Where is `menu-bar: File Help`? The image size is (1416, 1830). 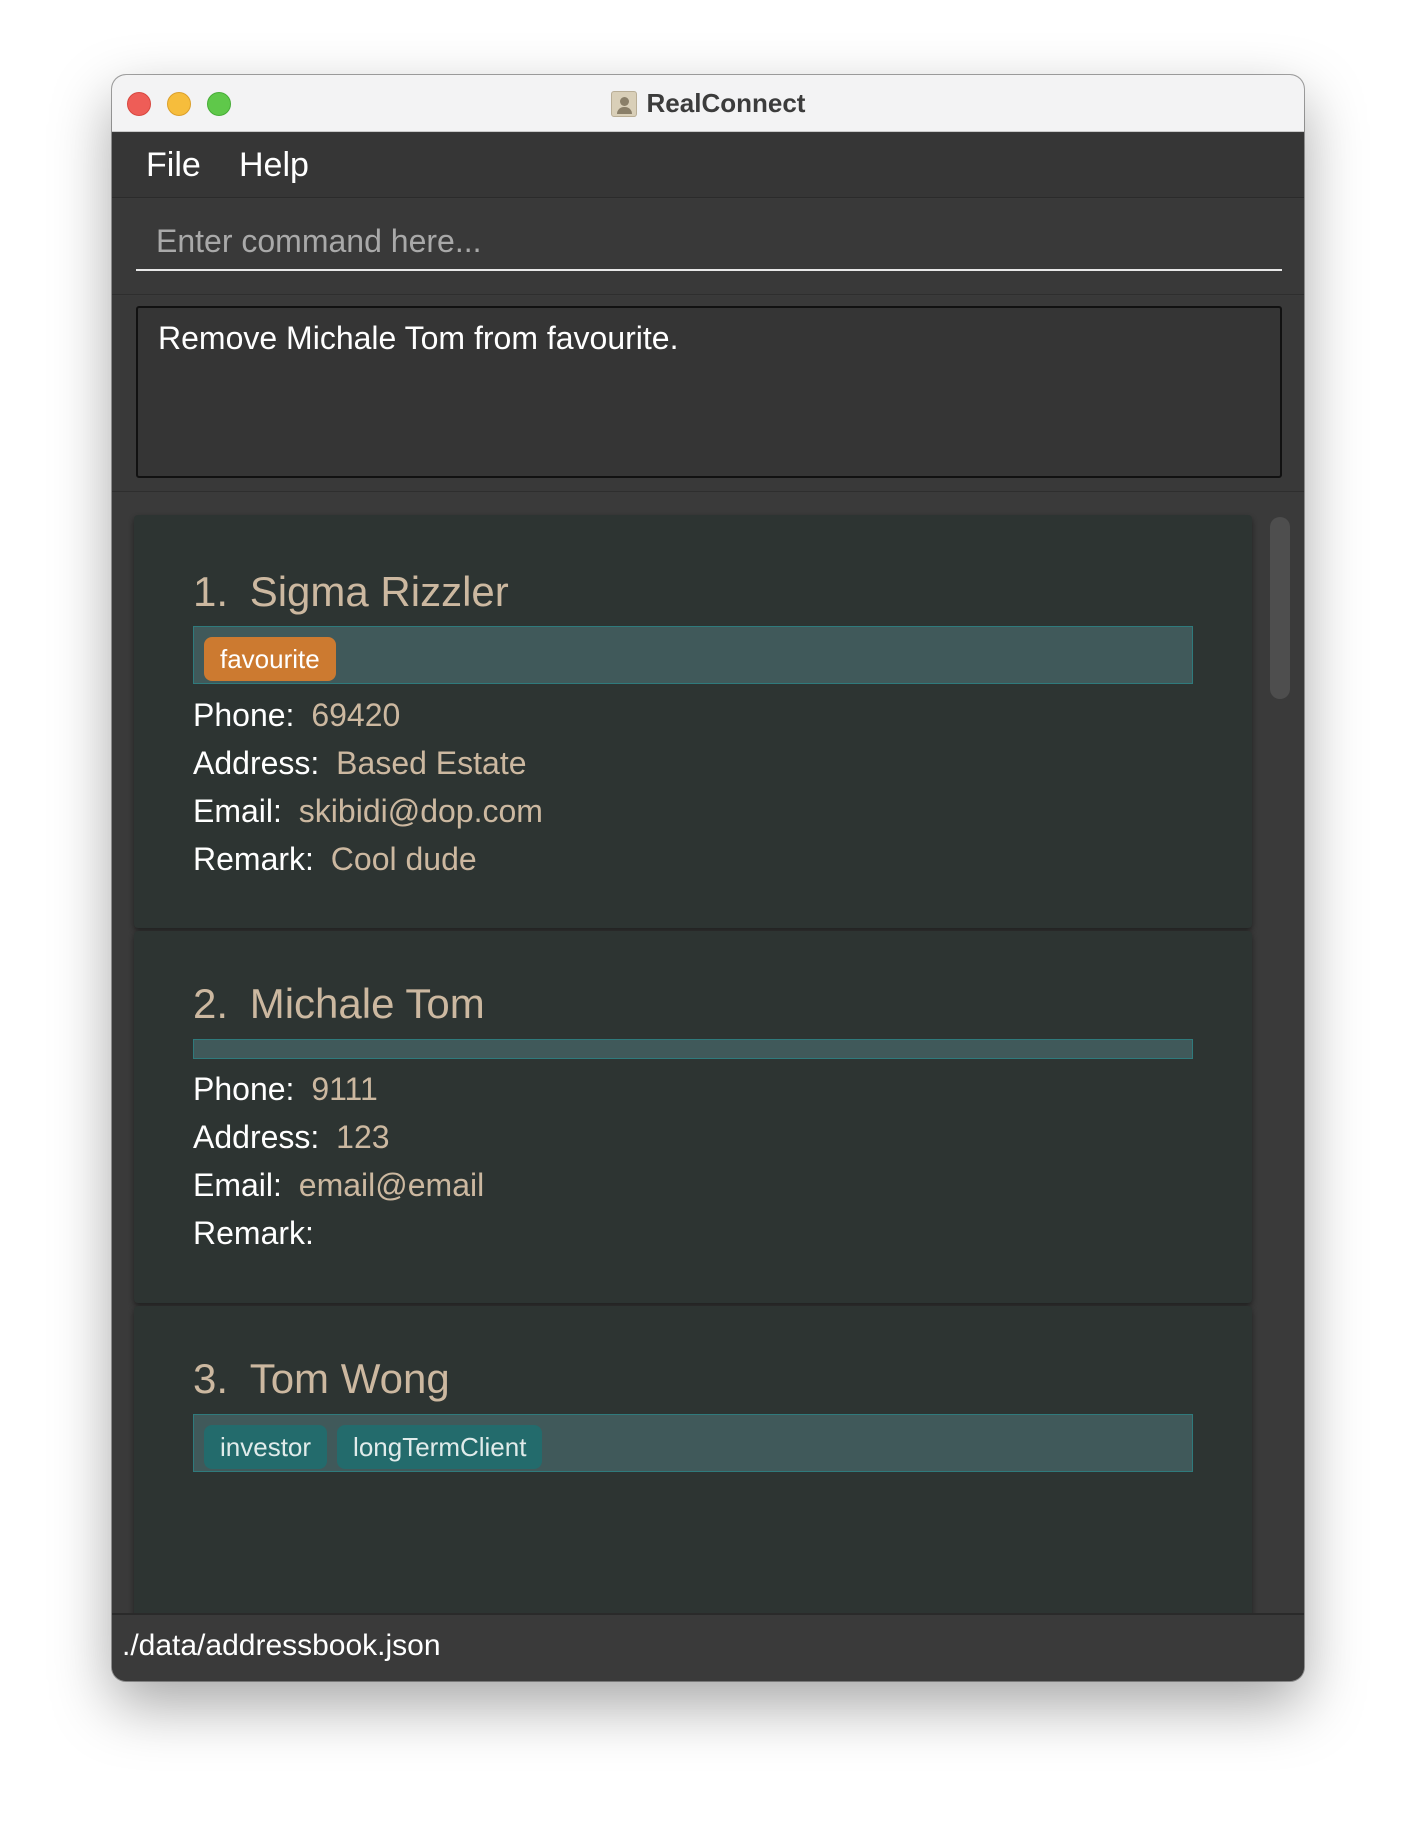 menu-bar: File Help is located at coordinates (708, 165).